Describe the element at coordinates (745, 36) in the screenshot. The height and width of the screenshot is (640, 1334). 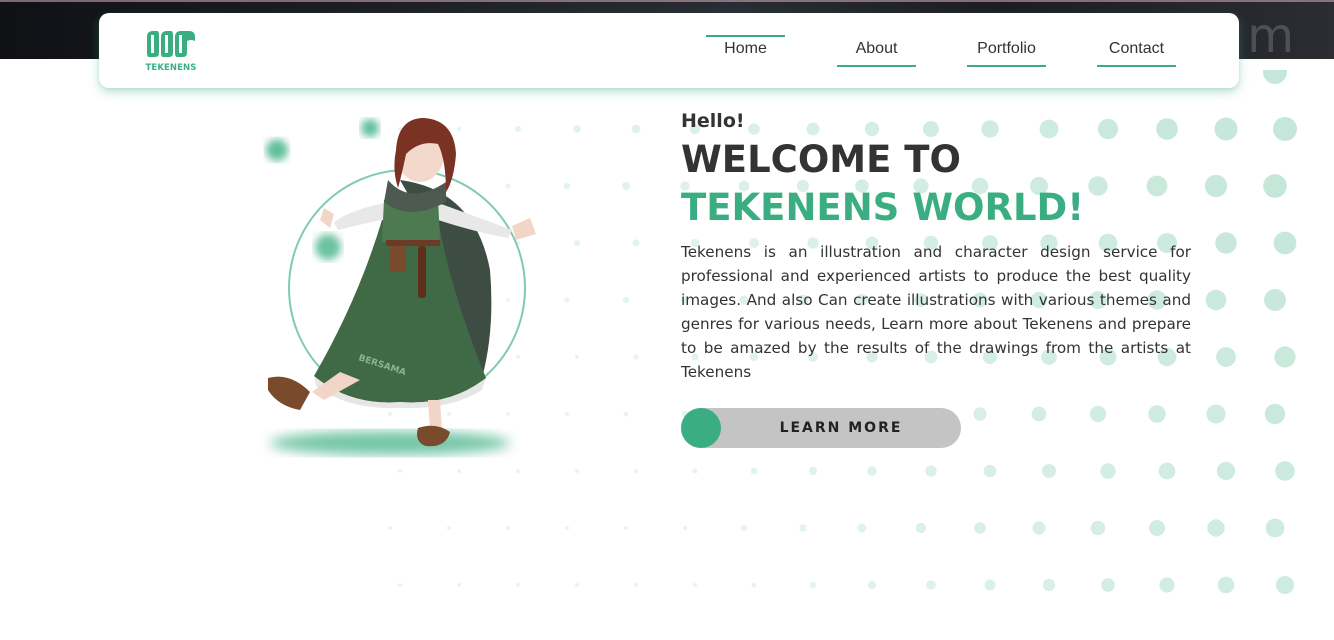
I see `active-indicator` at that location.